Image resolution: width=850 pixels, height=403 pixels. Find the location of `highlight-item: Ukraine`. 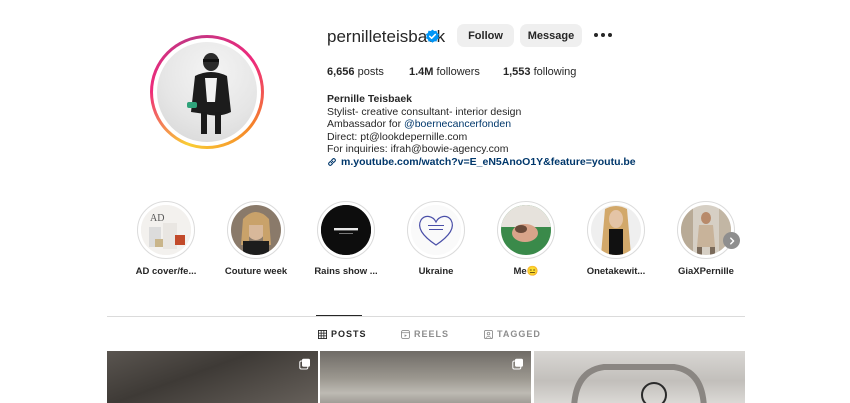

highlight-item: Ukraine is located at coordinates (436, 239).